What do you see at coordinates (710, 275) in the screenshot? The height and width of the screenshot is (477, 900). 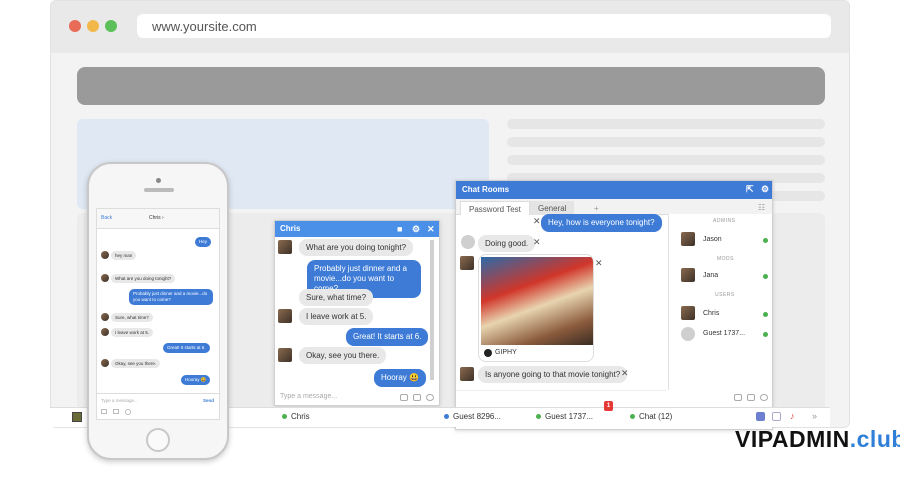 I see `user-name: Jana` at bounding box center [710, 275].